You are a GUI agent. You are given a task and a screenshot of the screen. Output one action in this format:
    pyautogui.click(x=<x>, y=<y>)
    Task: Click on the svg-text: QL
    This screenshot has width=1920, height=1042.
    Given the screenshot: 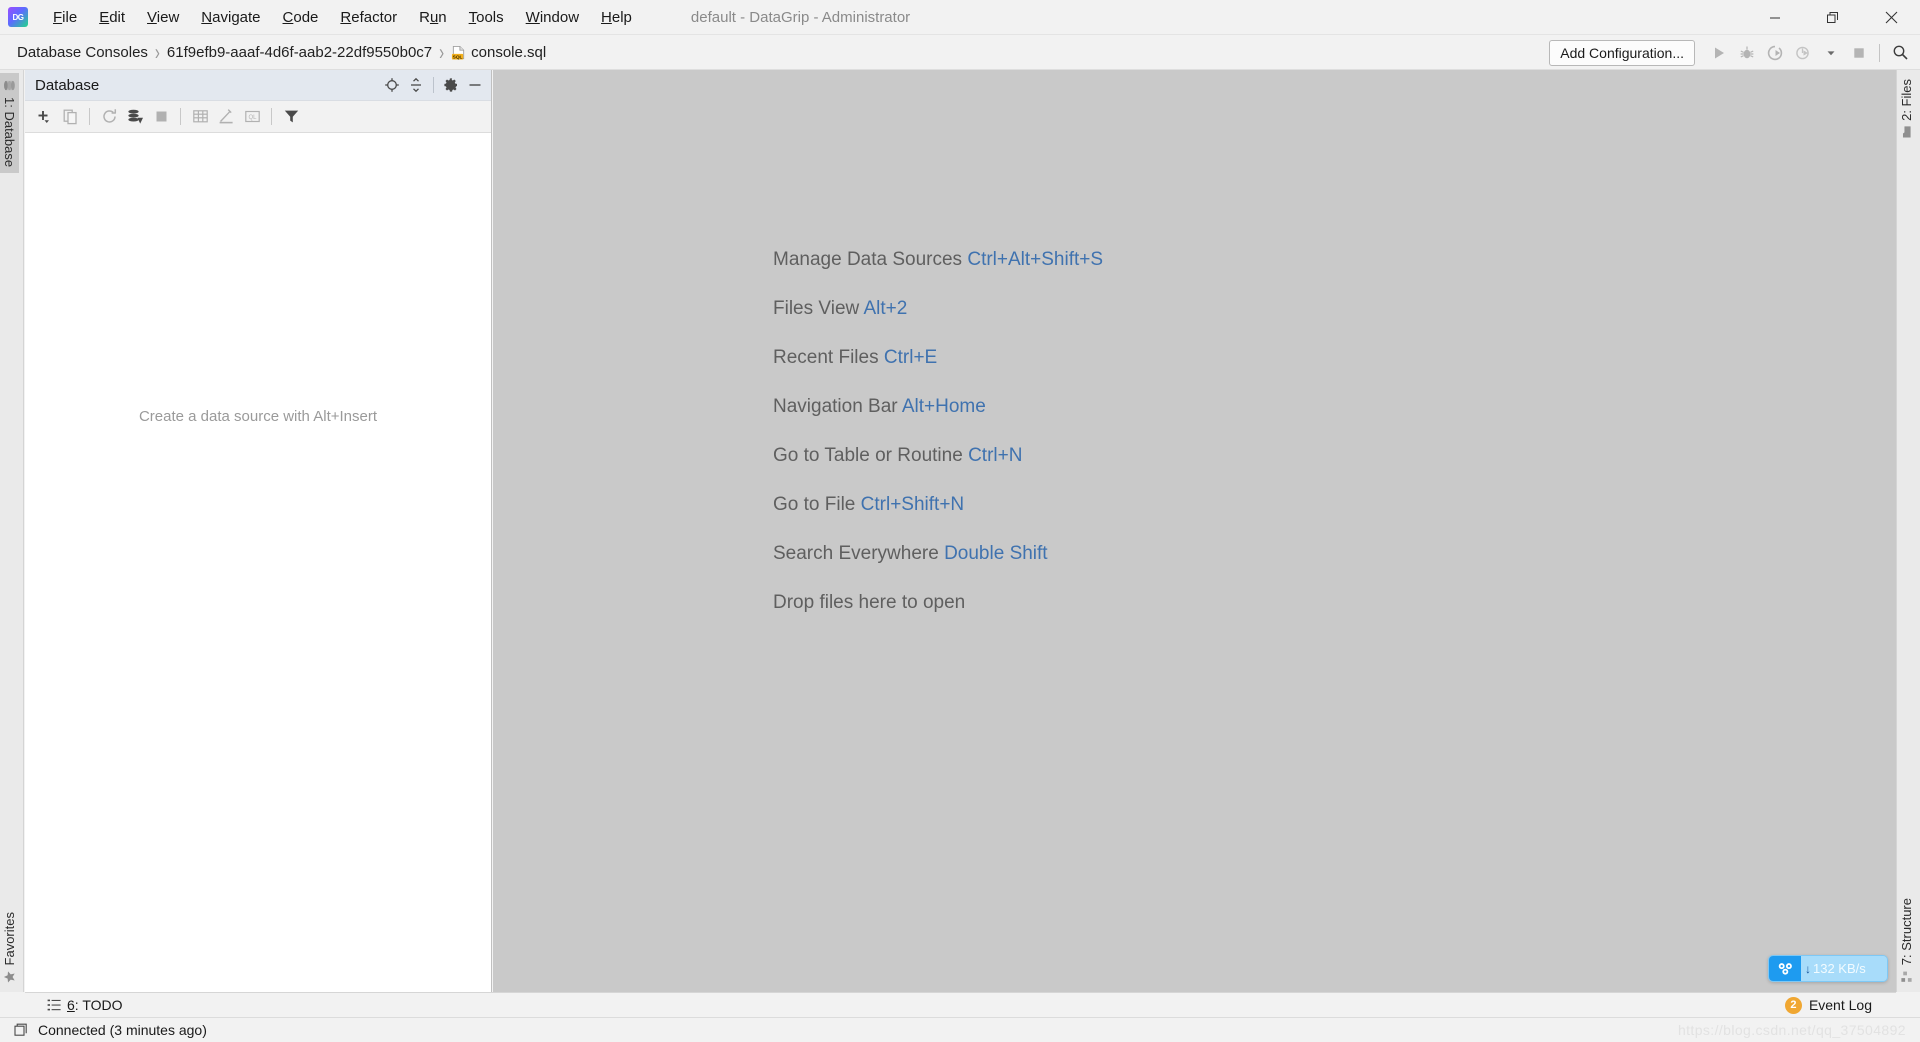 What is the action you would take?
    pyautogui.click(x=252, y=118)
    